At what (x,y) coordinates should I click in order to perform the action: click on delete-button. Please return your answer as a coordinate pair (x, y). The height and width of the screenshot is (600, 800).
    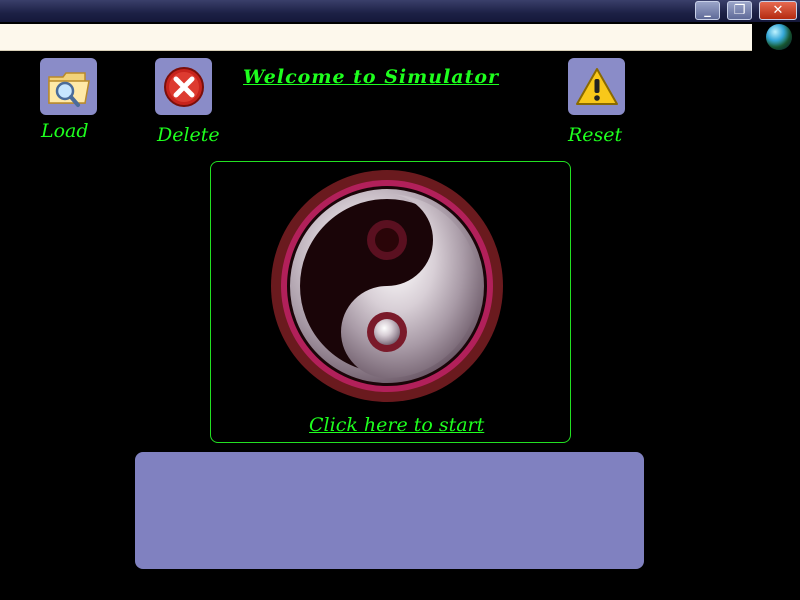
    Looking at the image, I should click on (183, 86).